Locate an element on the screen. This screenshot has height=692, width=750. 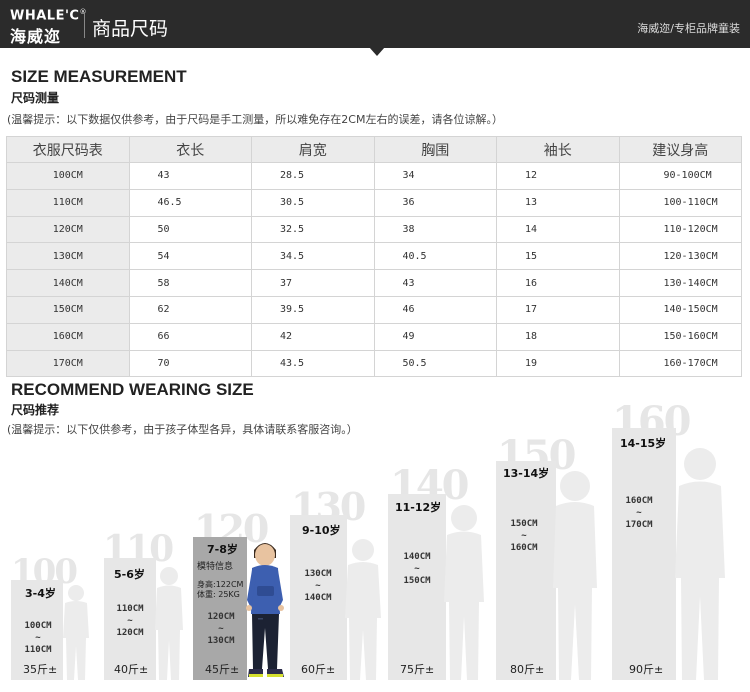
table-row: 100CM 43 28.5 34 12 90-100CM is located at coordinates (374, 176).